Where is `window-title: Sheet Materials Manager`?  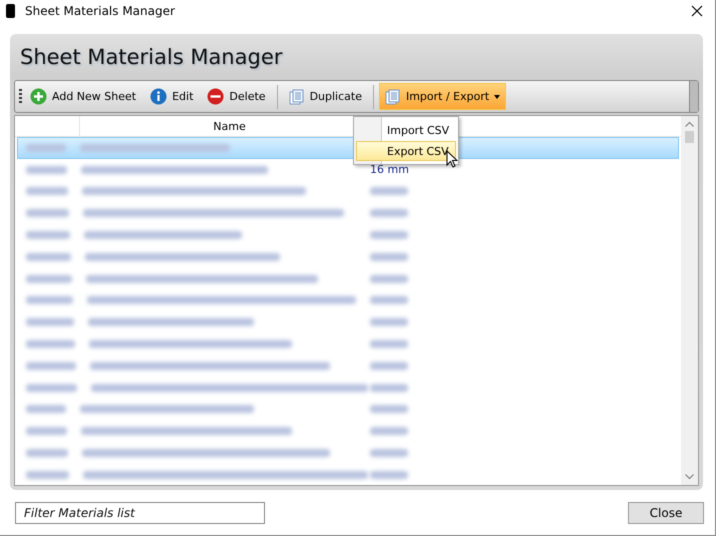
window-title: Sheet Materials Manager is located at coordinates (100, 11).